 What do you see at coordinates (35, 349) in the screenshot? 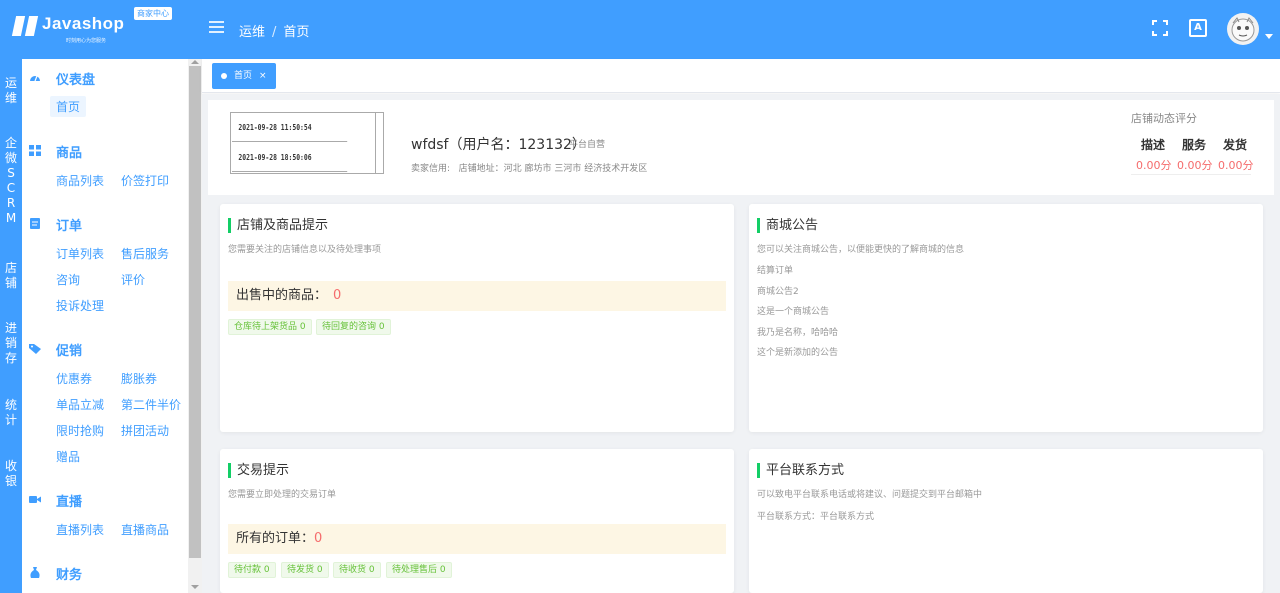
I see `tag-icon` at bounding box center [35, 349].